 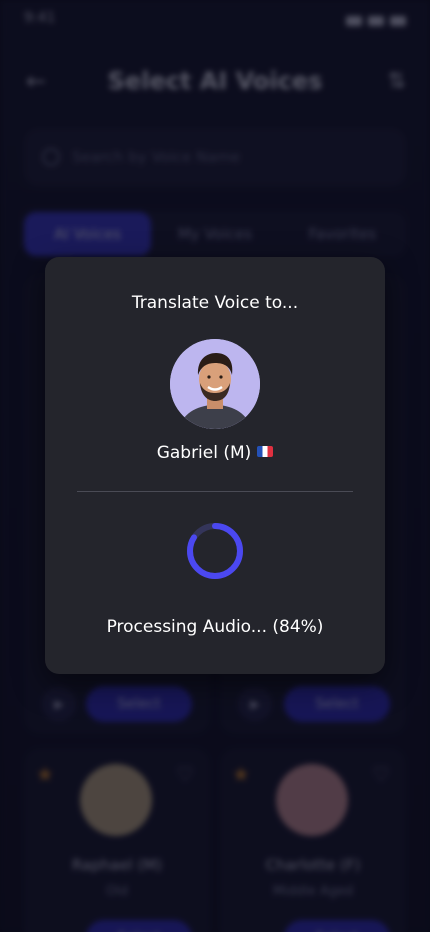 I want to click on progress-spinner, so click(x=215, y=551).